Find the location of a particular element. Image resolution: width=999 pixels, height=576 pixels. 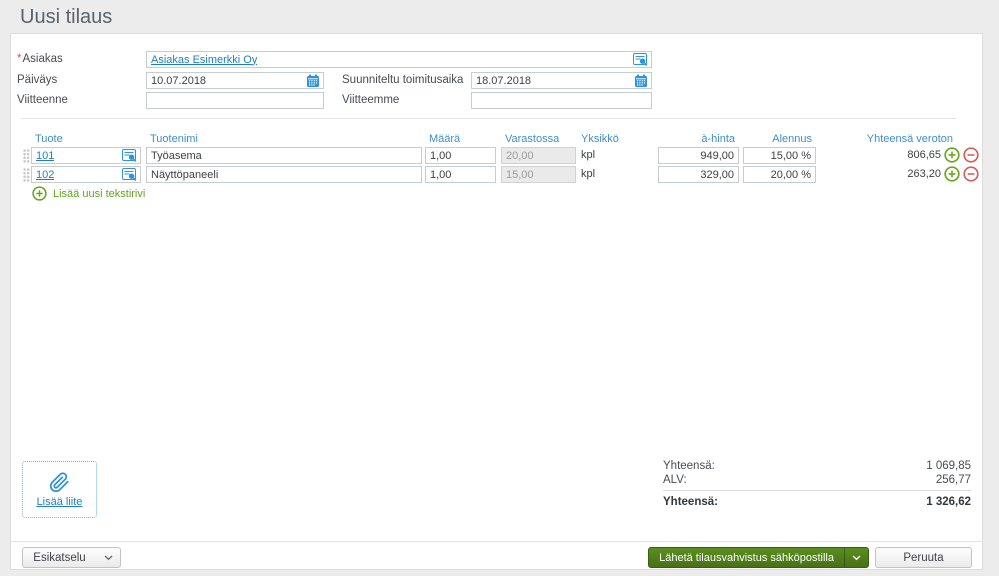

subtotal-row: Yhteensä: 1 069,85 is located at coordinates (817, 466).